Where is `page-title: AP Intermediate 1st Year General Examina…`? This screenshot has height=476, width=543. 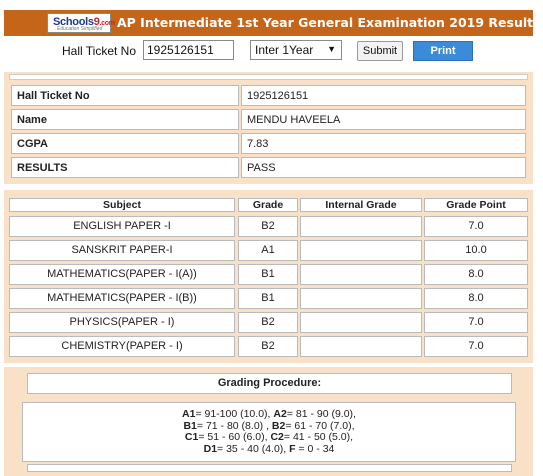 page-title: AP Intermediate 1st Year General Examina… is located at coordinates (329, 22).